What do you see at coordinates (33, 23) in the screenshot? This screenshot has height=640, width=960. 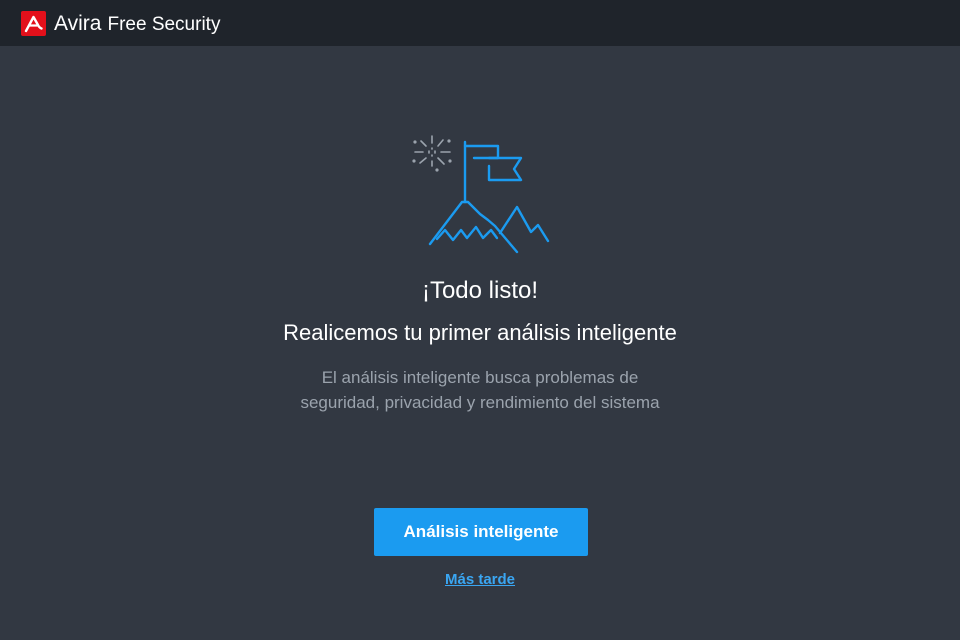 I see `avira-logo-icon` at bounding box center [33, 23].